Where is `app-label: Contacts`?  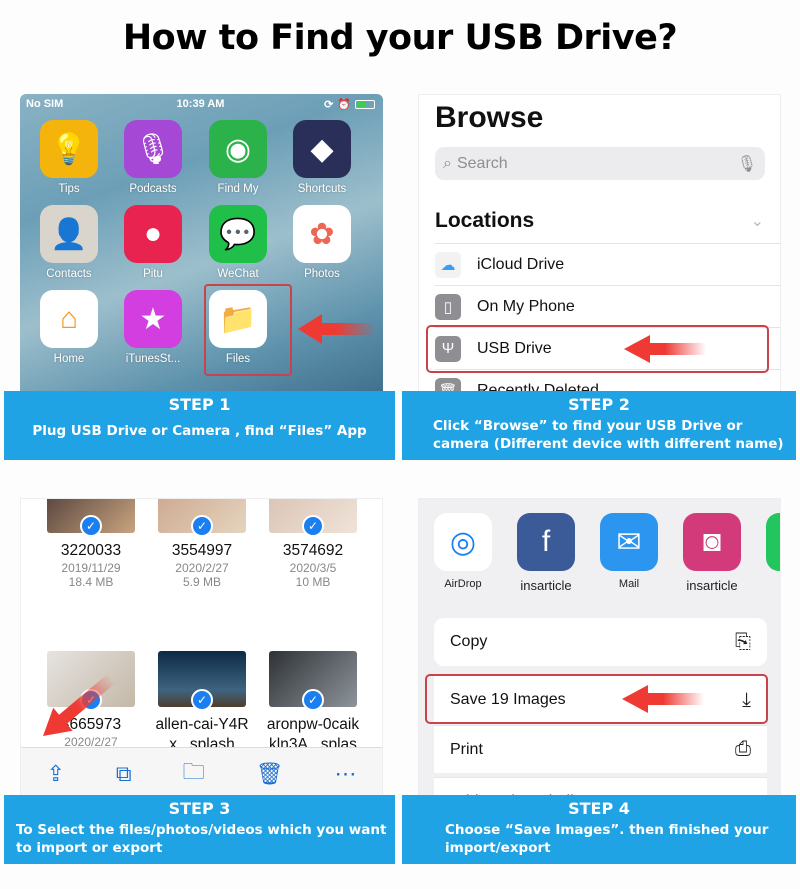
app-label: Contacts is located at coordinates (69, 274).